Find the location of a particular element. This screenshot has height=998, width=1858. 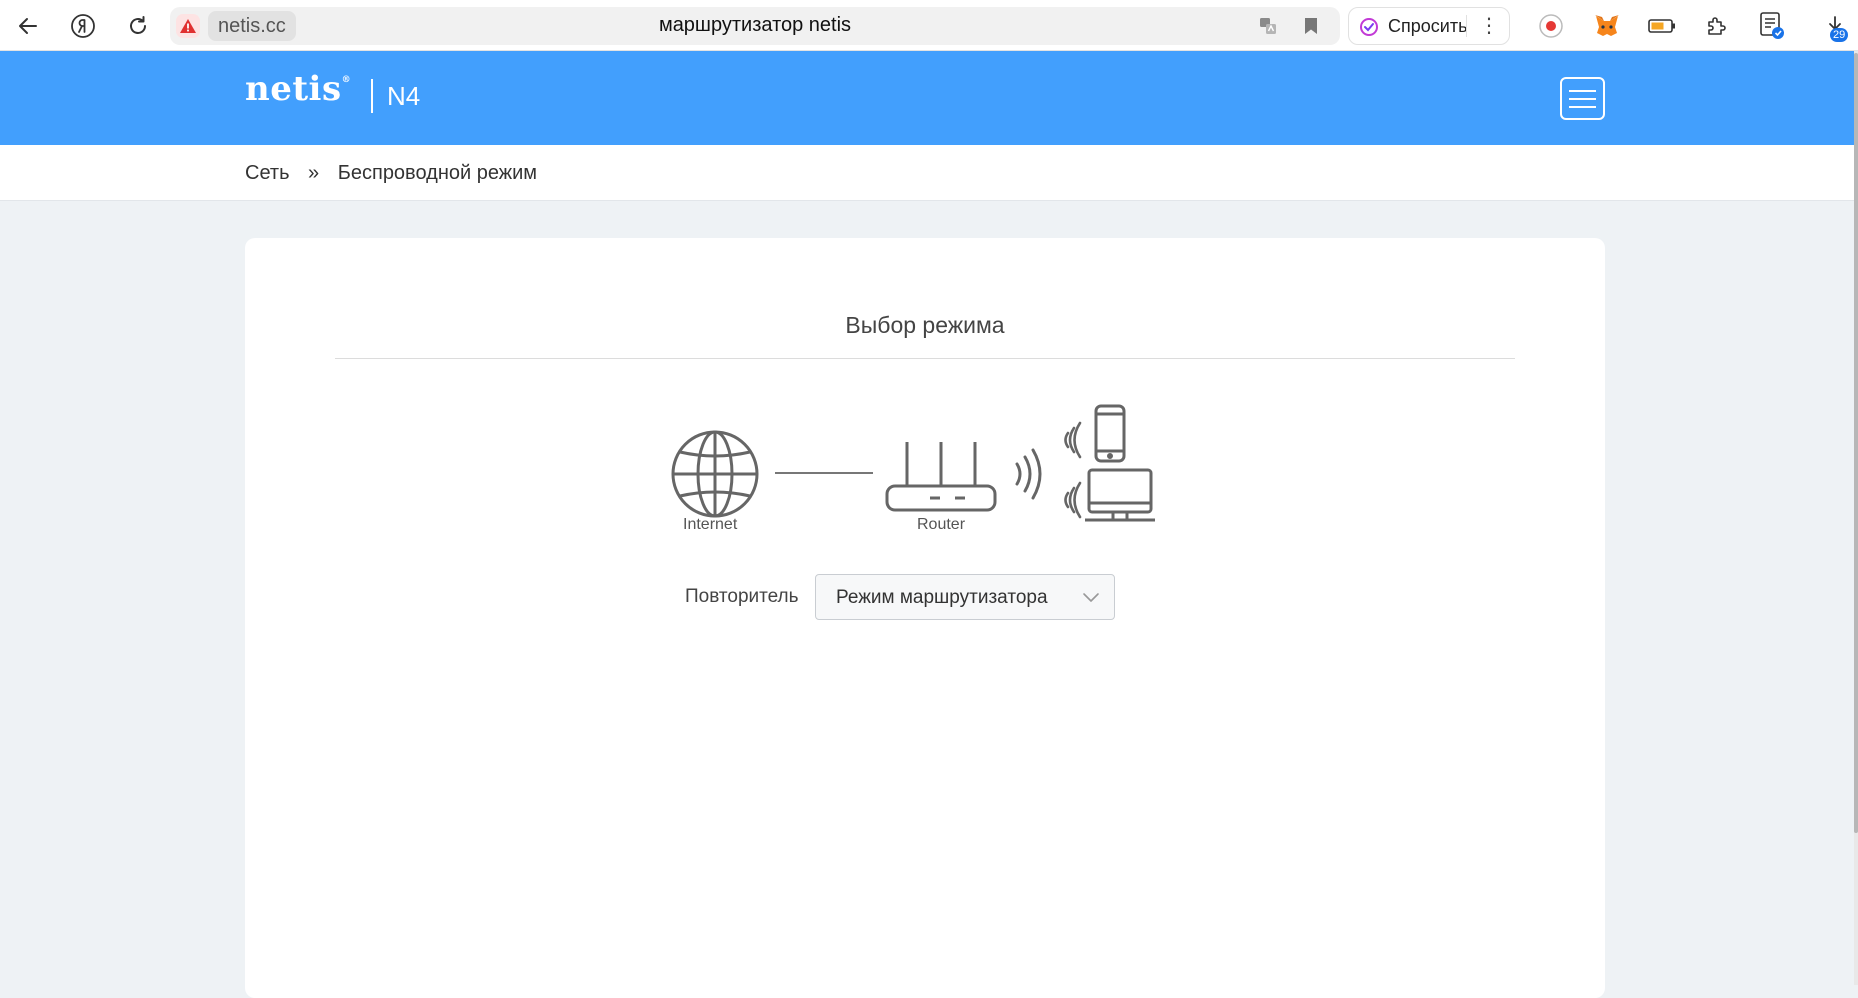

breadcrumb-item-wireless-mode: Беспроводной режим is located at coordinates (437, 173).